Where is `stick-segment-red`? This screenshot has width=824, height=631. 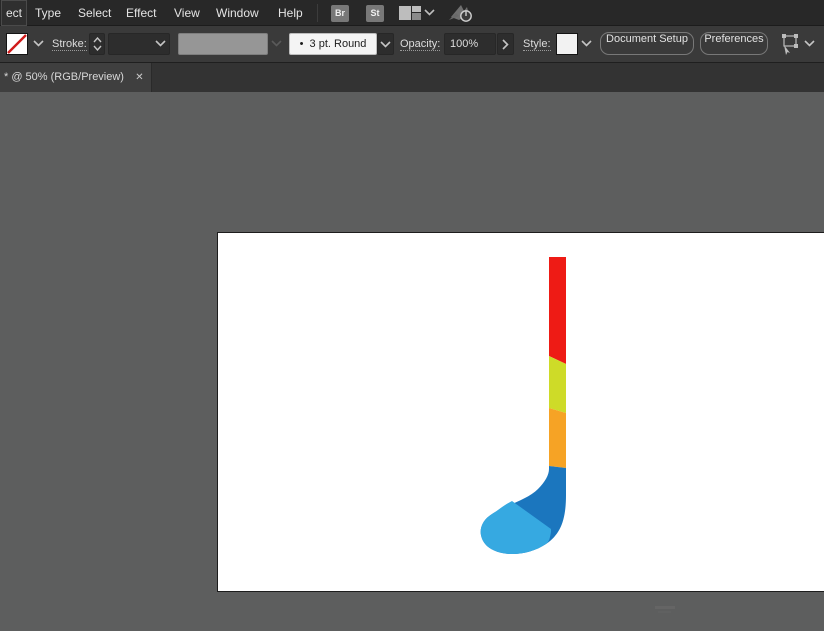
stick-segment-red is located at coordinates (557, 310).